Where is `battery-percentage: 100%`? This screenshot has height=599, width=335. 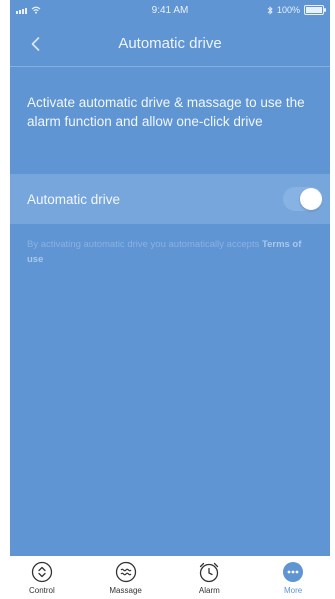
battery-percentage: 100% is located at coordinates (288, 10).